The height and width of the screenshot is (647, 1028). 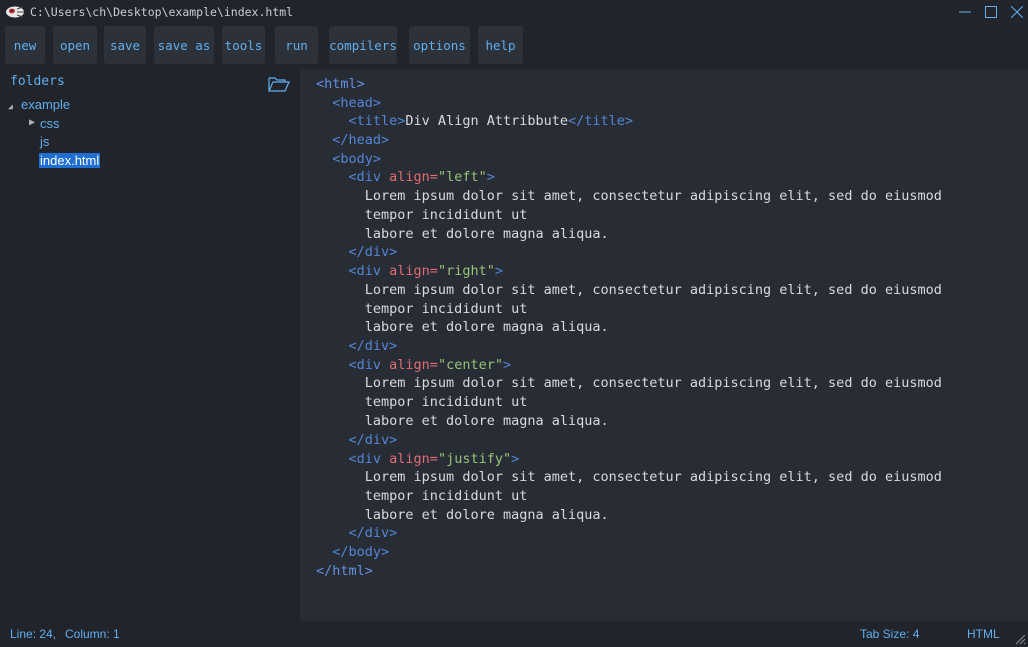 I want to click on collapse-arrow-icon: ▶, so click(x=32, y=122).